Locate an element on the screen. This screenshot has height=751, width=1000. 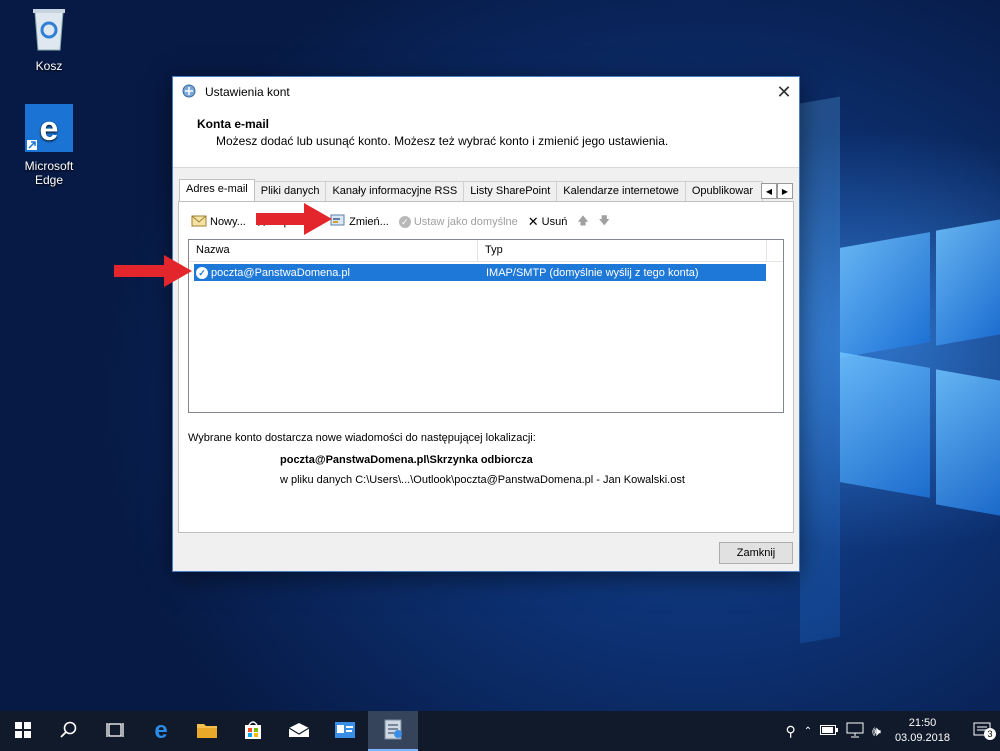
search-icon is located at coordinates (69, 731).